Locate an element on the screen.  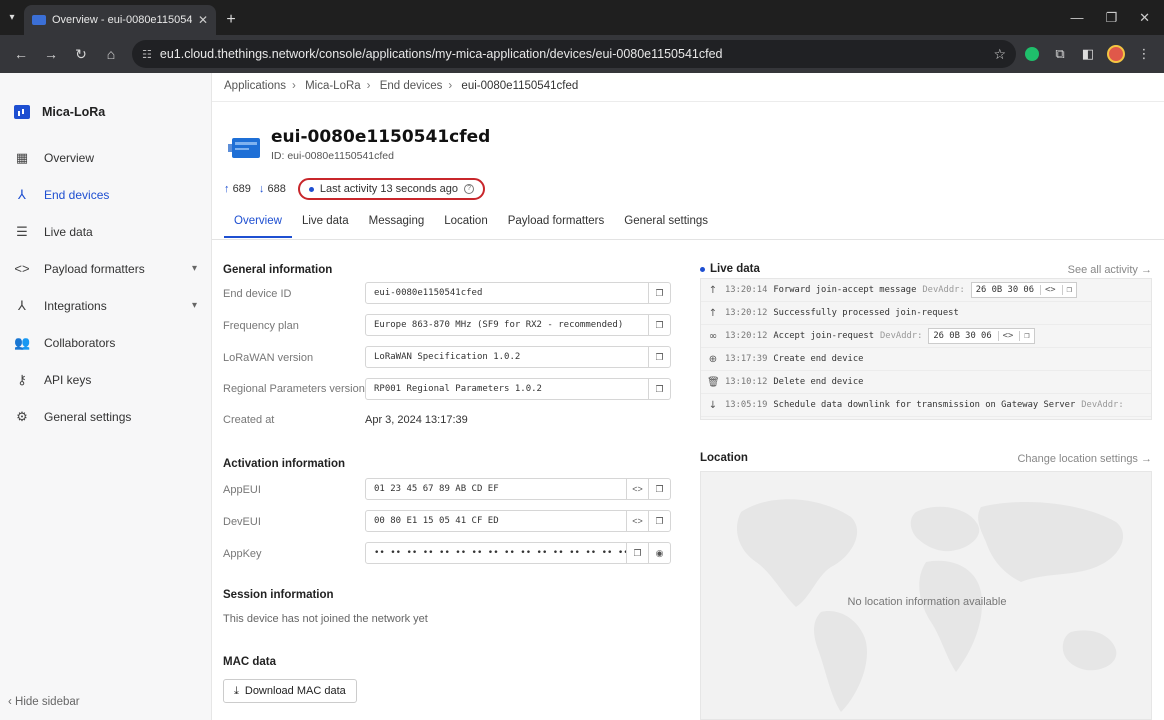
hide-sidebar-button: ‹ Hide sidebar is located at coordinates (44, 702).